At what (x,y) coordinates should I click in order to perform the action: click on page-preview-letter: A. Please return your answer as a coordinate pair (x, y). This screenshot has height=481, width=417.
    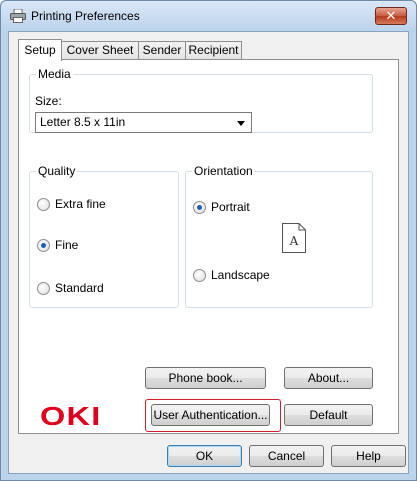
    Looking at the image, I should click on (294, 241).